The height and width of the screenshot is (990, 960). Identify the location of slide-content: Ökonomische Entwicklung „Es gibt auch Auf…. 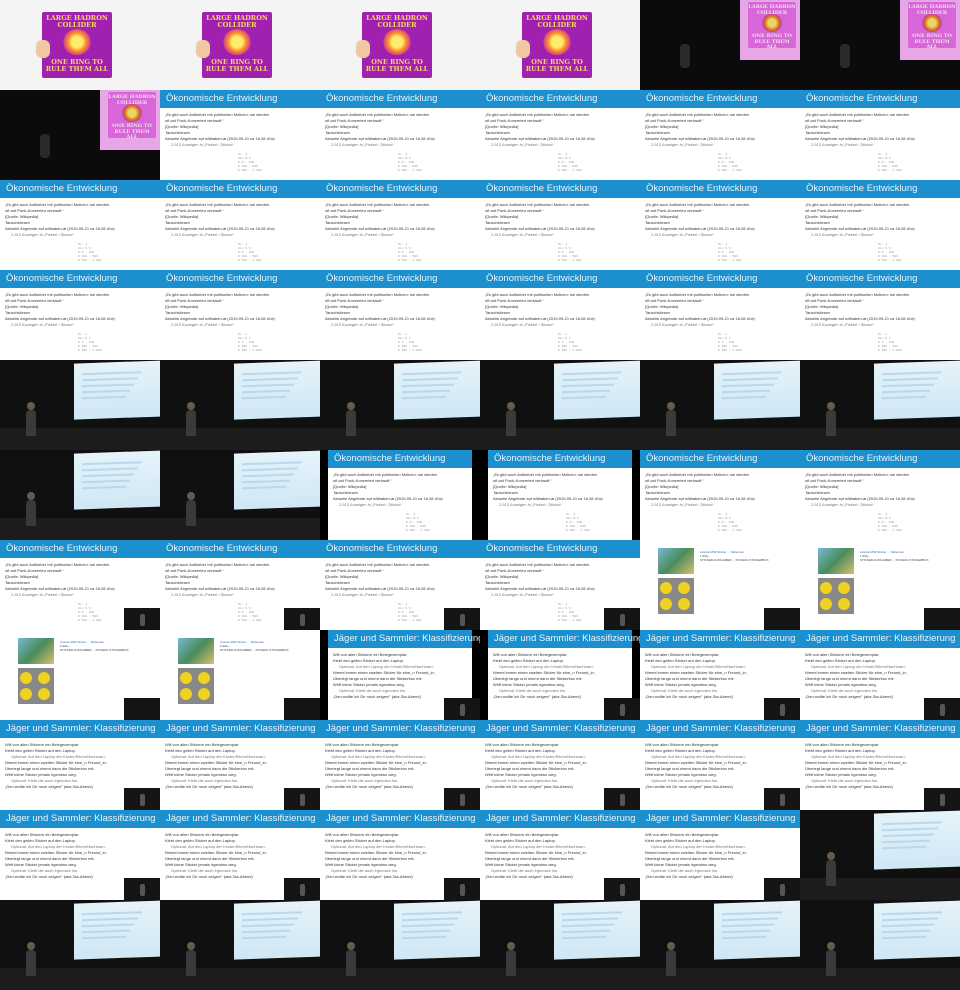
(560, 495).